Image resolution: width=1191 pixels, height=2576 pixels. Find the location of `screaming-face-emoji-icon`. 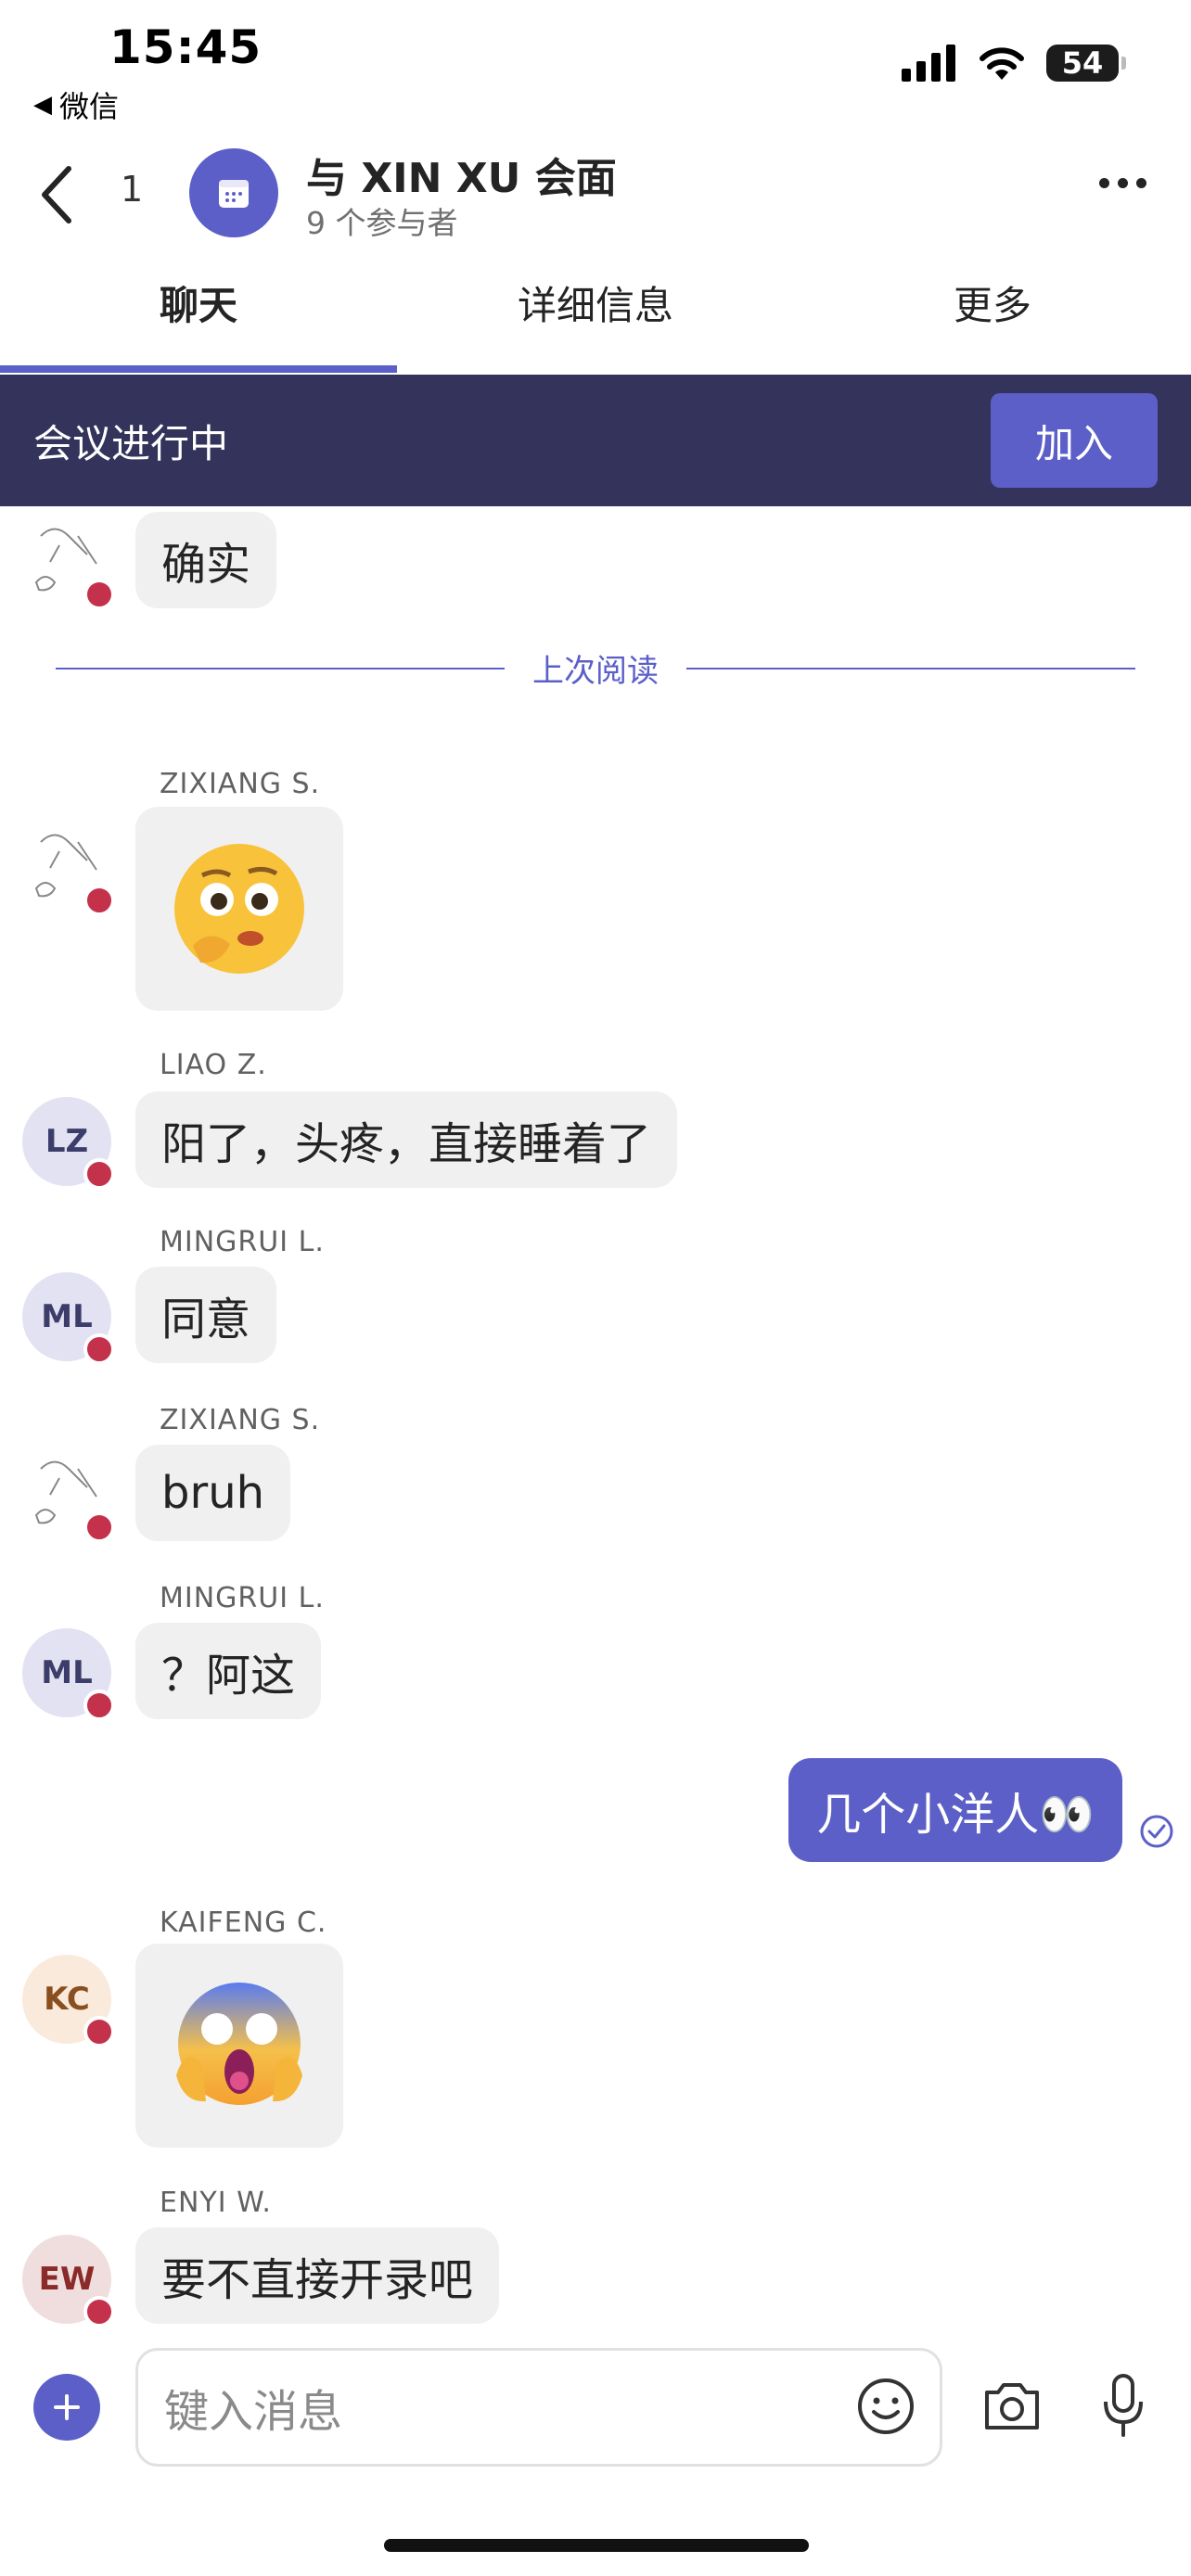

screaming-face-emoji-icon is located at coordinates (239, 2044).